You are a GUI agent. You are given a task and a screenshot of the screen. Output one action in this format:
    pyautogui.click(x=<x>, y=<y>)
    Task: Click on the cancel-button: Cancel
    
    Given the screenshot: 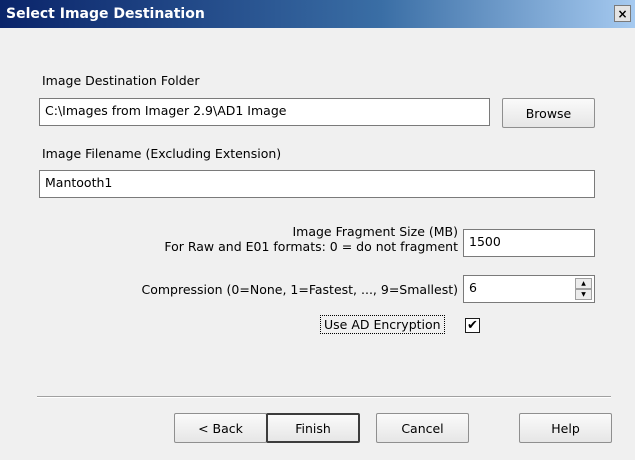 What is the action you would take?
    pyautogui.click(x=422, y=428)
    